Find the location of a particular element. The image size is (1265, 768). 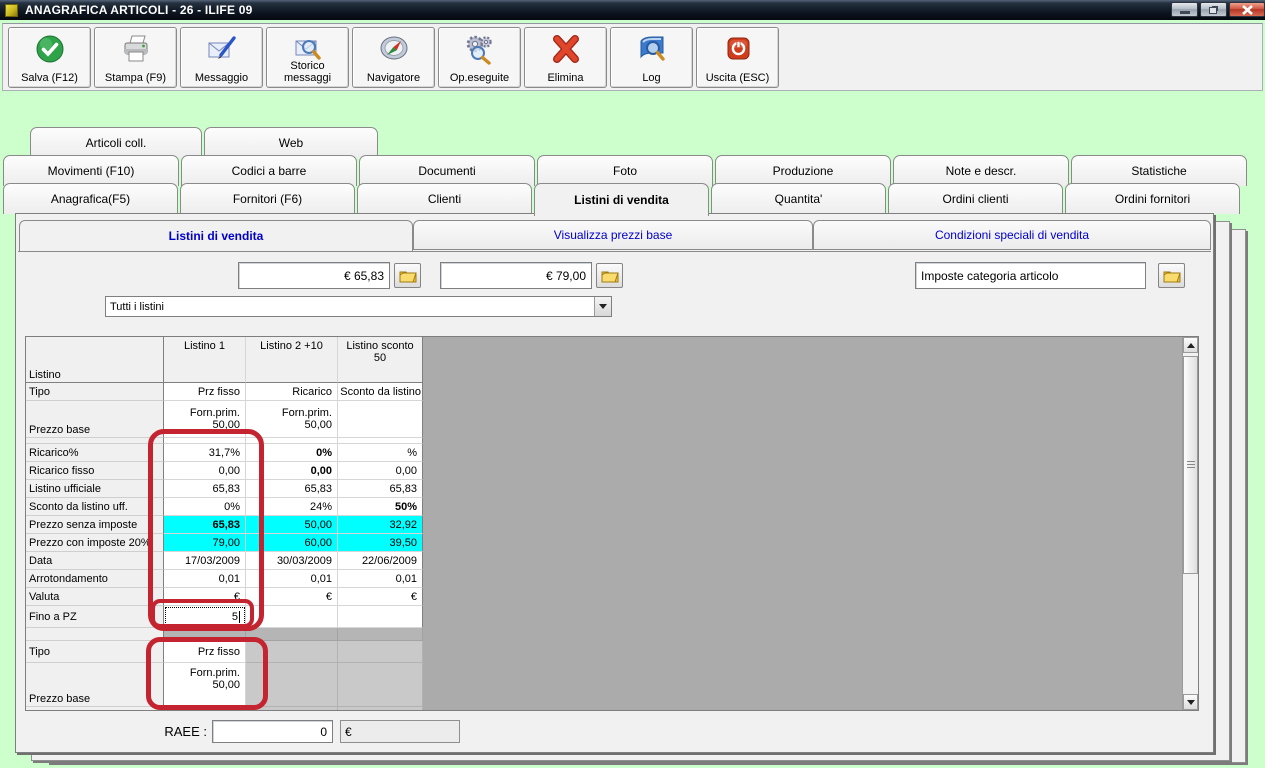

tab-listini-di-vendita: Listini di vendita is located at coordinates (621, 199).